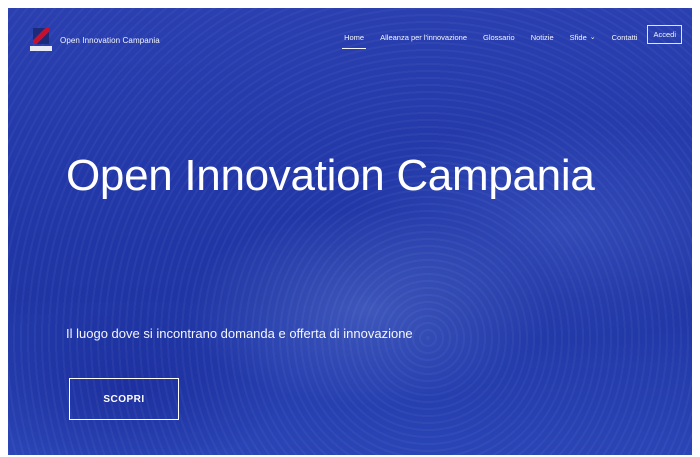 This screenshot has width=700, height=457. I want to click on nav-item-alleanza: Alleanza per l'innovazione, so click(423, 37).